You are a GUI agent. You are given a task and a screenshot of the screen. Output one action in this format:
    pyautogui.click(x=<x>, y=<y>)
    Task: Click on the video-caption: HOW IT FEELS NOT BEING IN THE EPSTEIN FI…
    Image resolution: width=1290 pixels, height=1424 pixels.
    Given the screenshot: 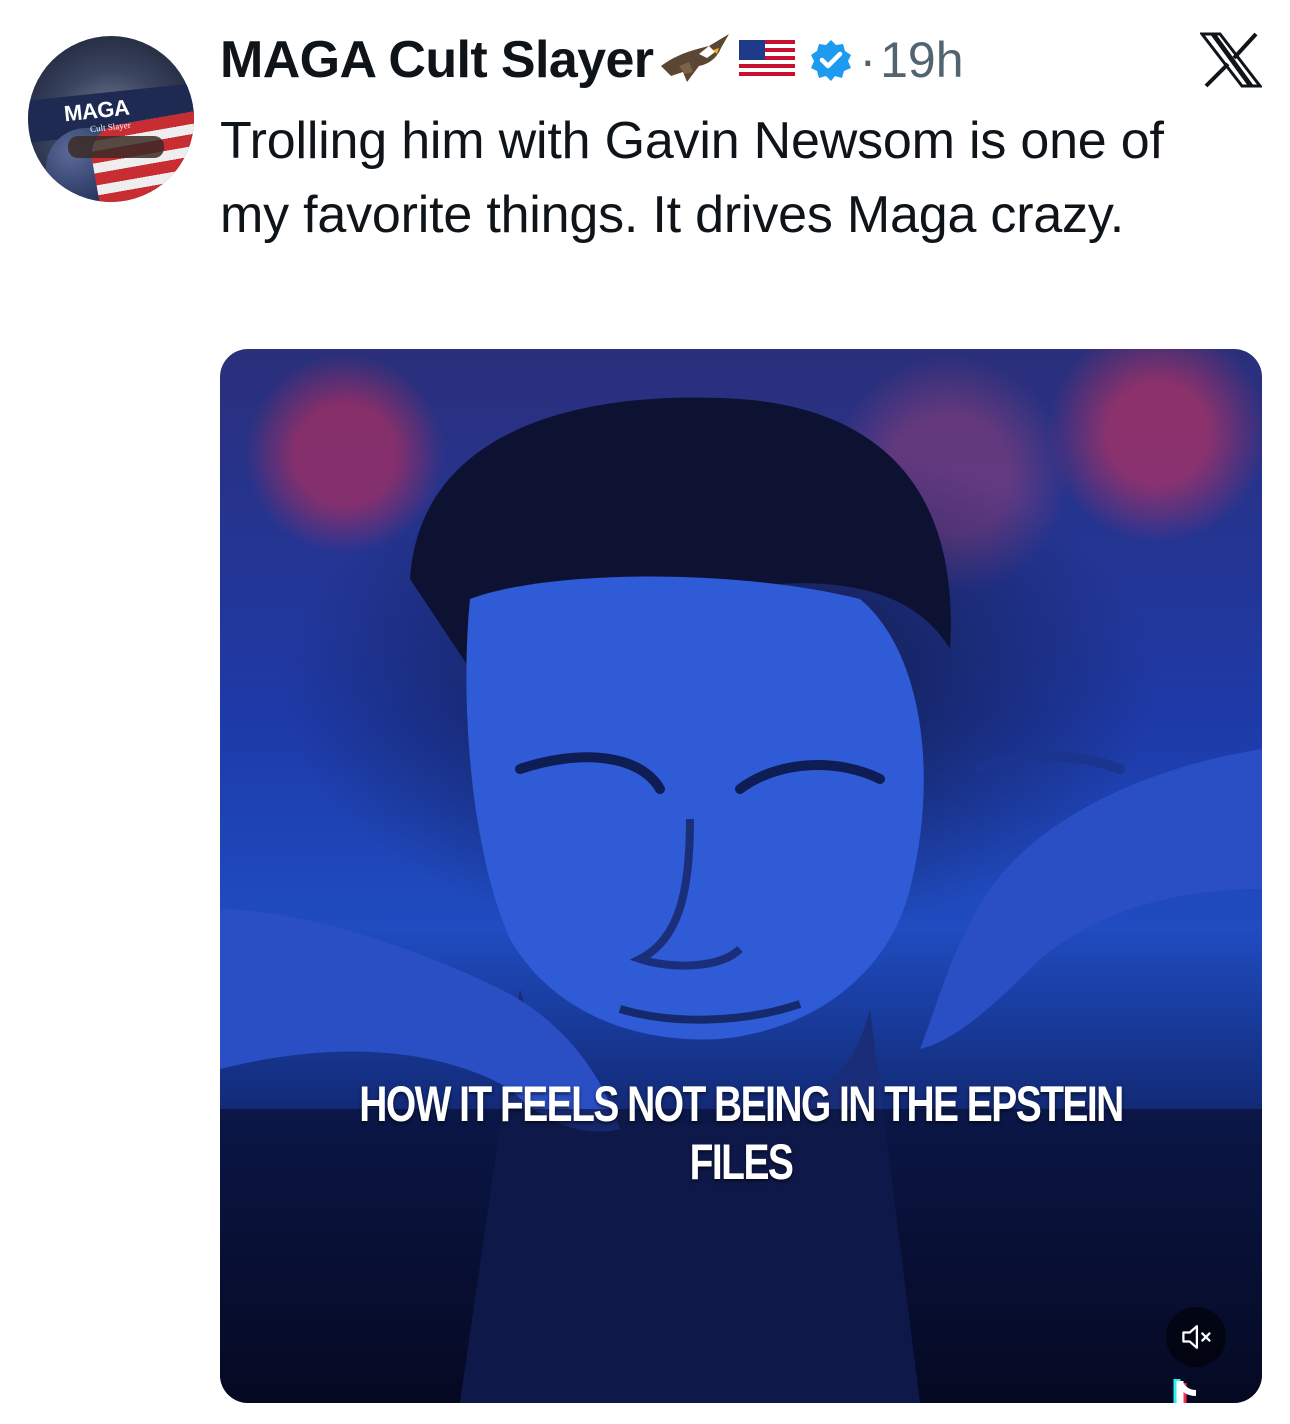 What is the action you would take?
    pyautogui.click(x=741, y=1133)
    